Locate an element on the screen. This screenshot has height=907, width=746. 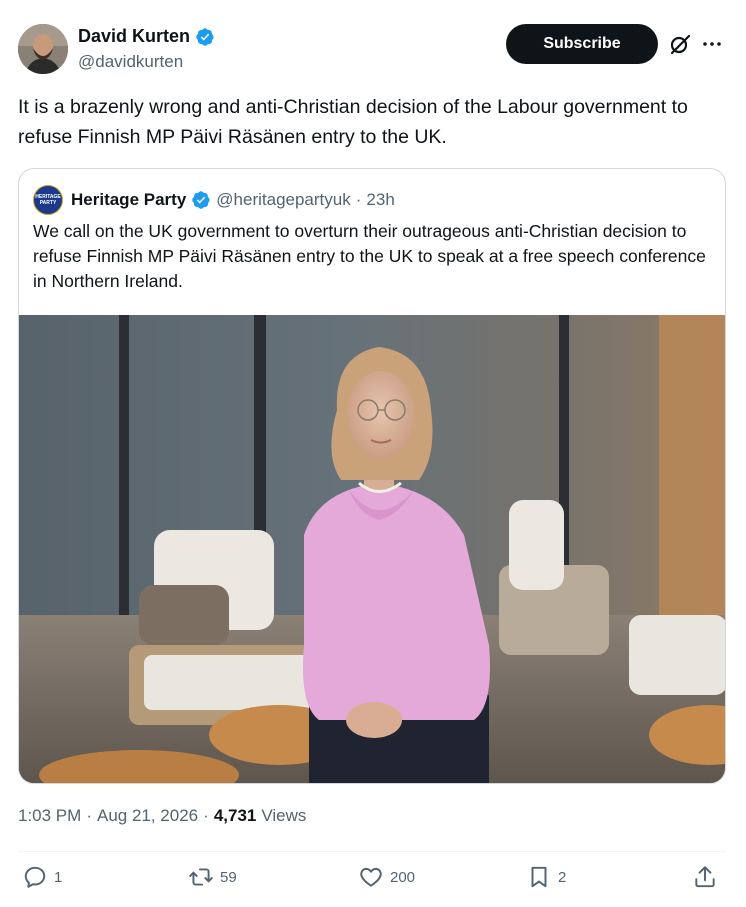
reply-count: 1 is located at coordinates (58, 877).